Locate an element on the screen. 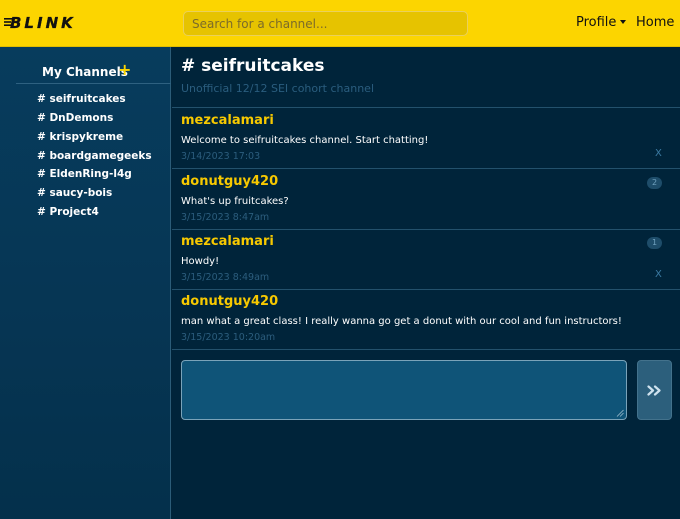  caret-down-icon is located at coordinates (623, 22).